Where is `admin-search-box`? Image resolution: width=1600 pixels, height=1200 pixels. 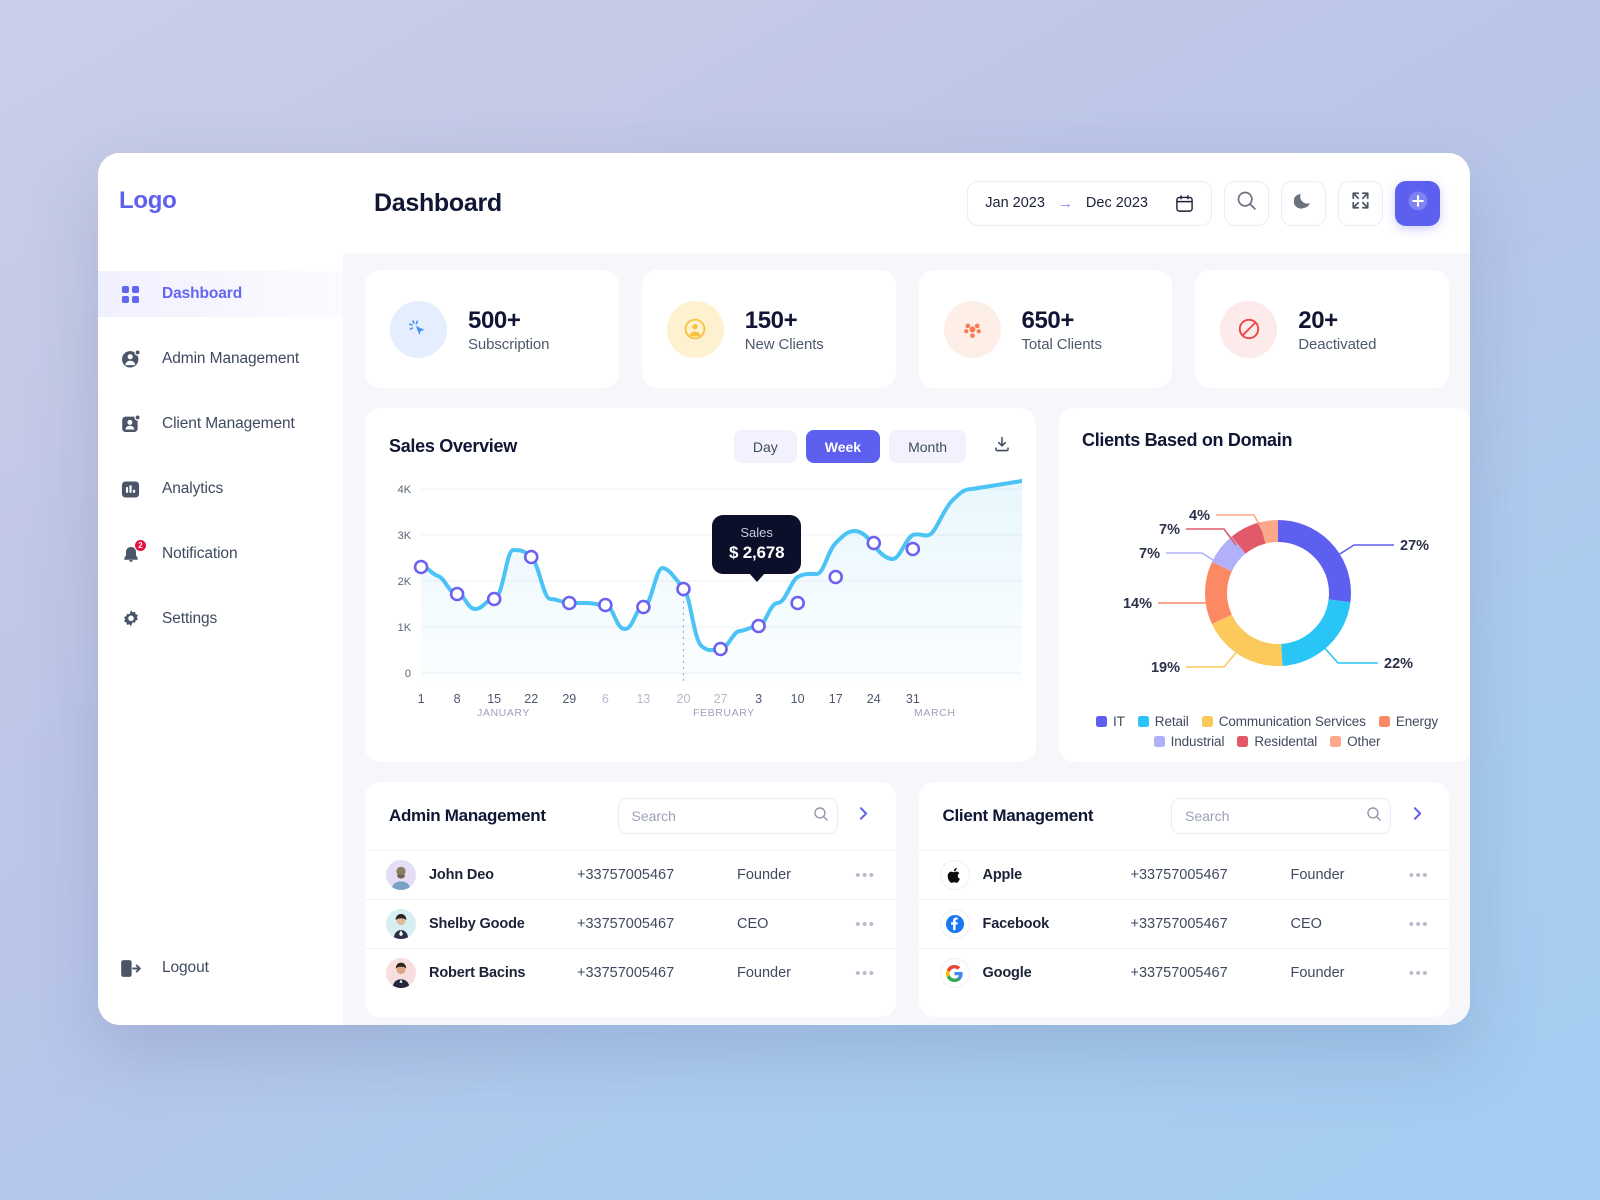
admin-search-box is located at coordinates (727, 816).